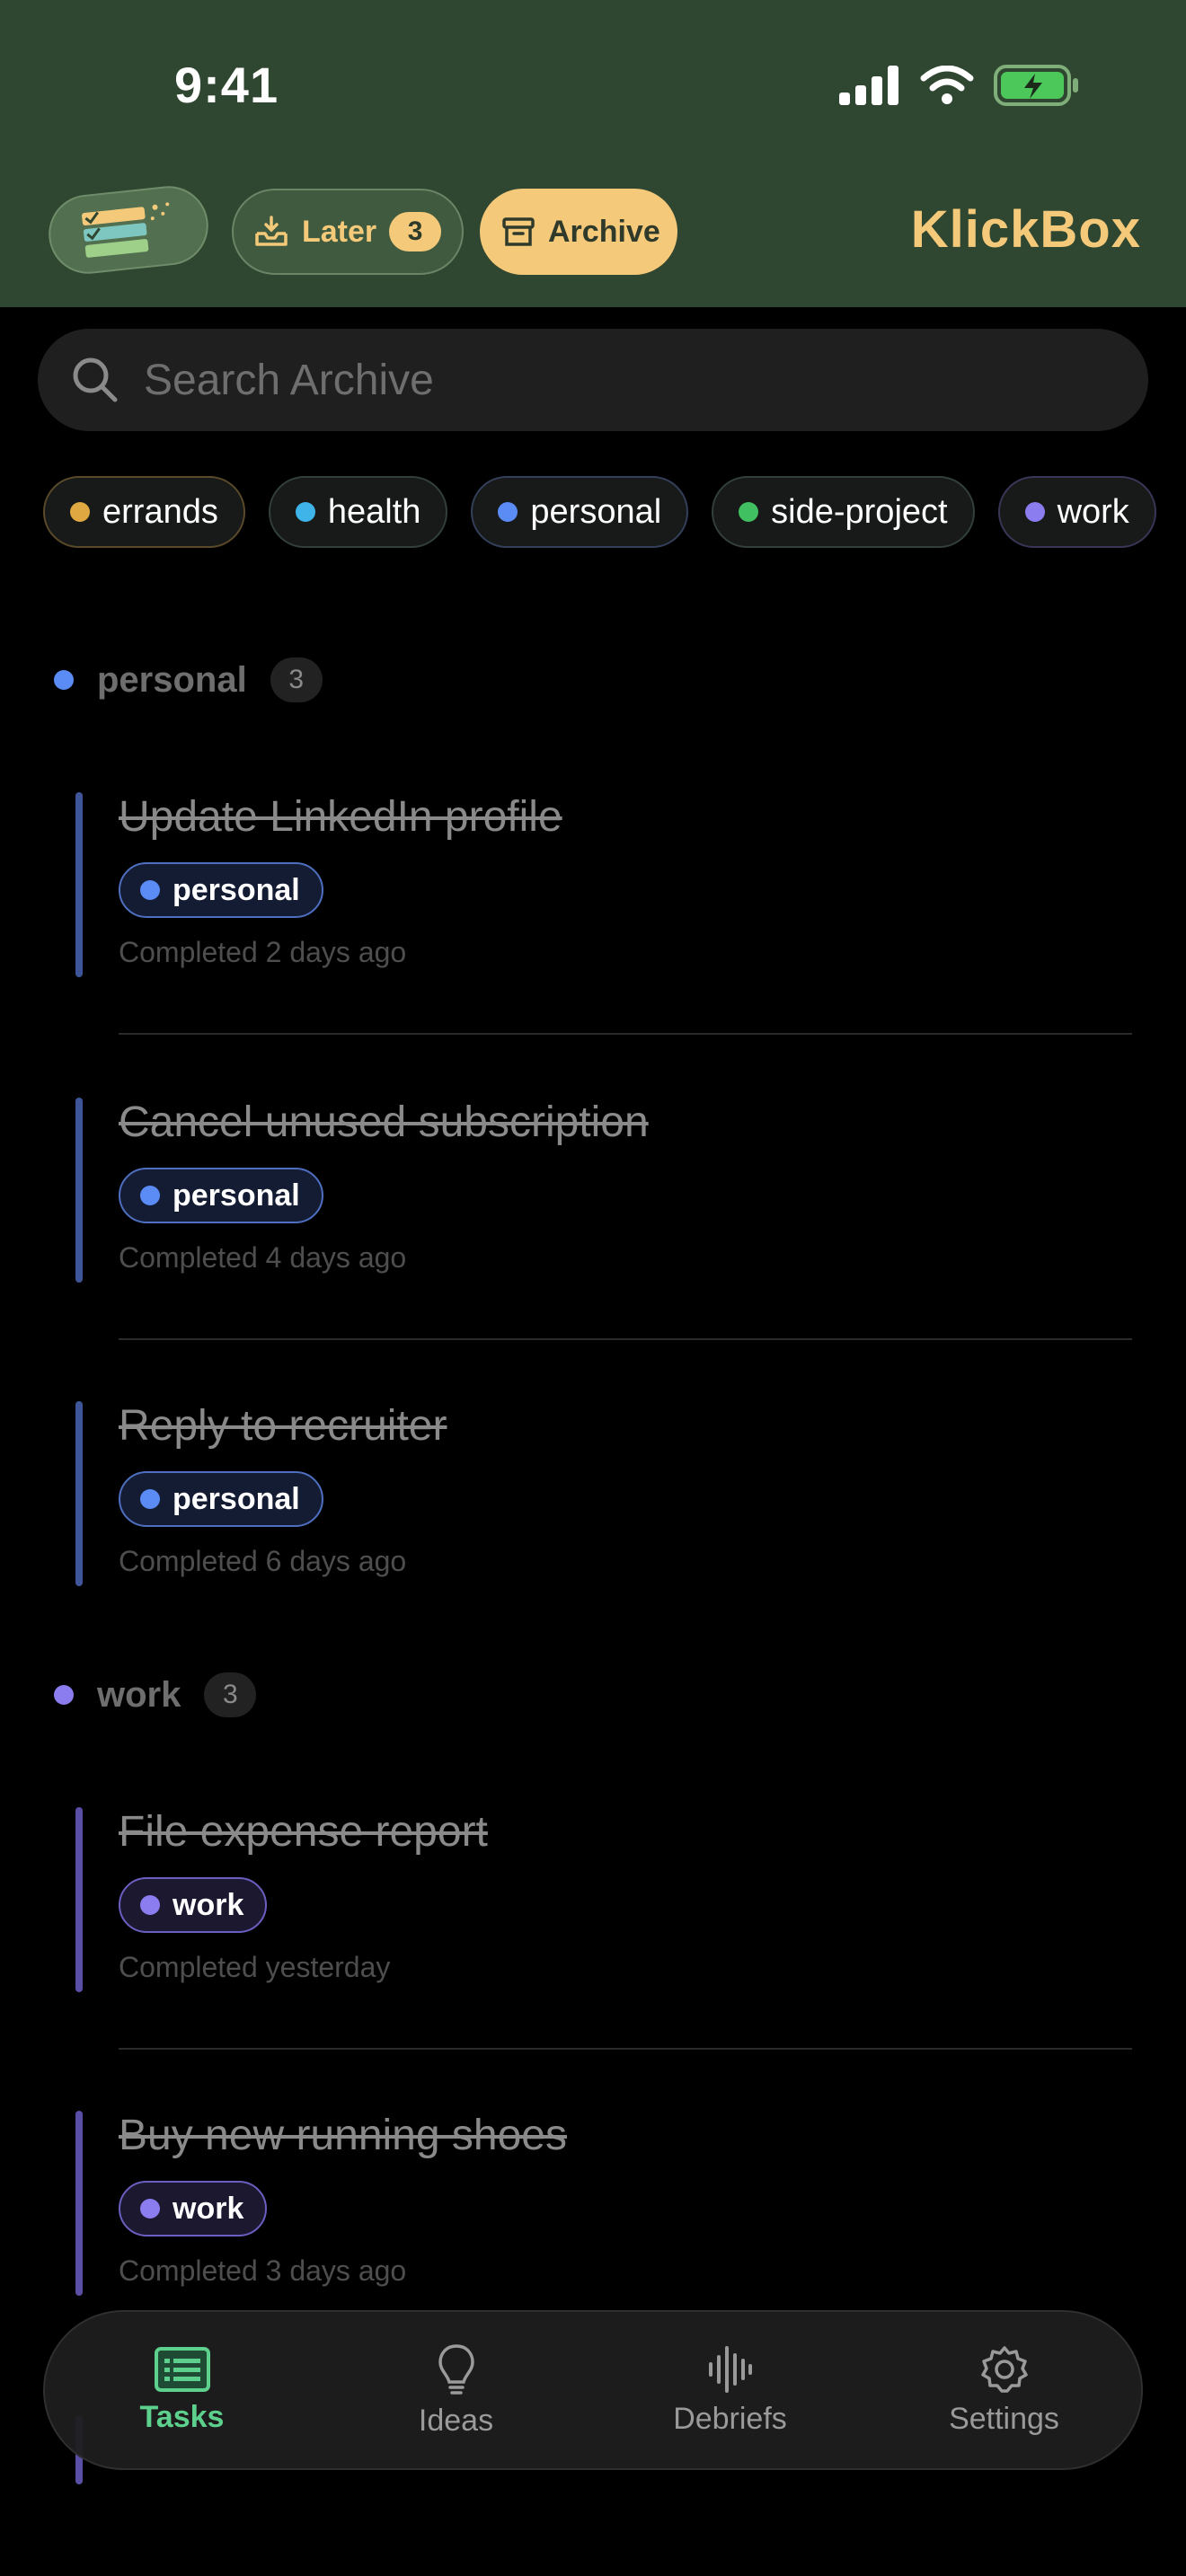  Describe the element at coordinates (947, 85) in the screenshot. I see `wifi-icon` at that location.